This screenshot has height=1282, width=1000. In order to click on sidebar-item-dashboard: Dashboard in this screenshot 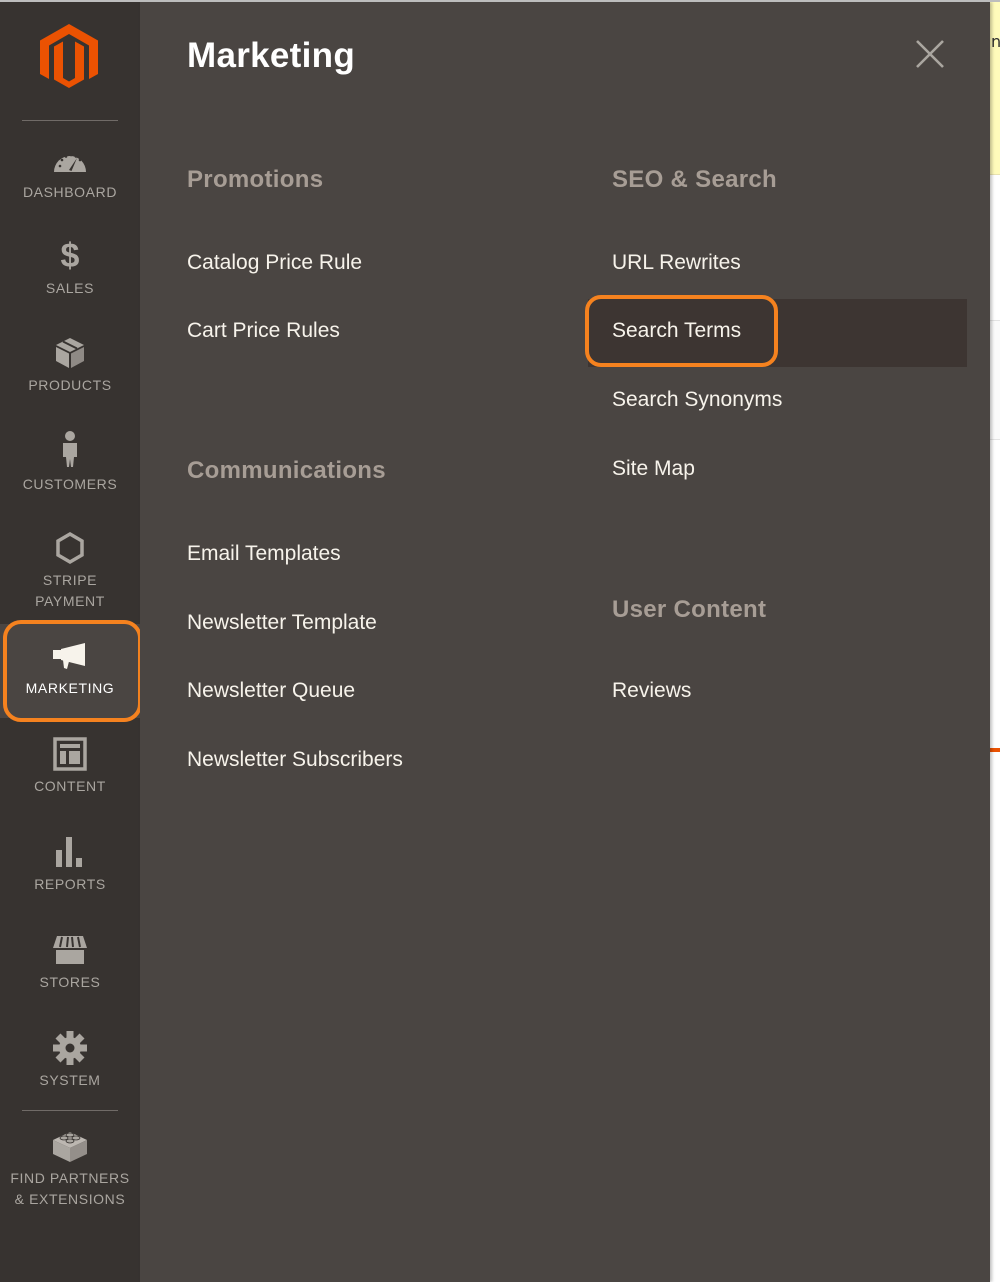, I will do `click(70, 172)`.